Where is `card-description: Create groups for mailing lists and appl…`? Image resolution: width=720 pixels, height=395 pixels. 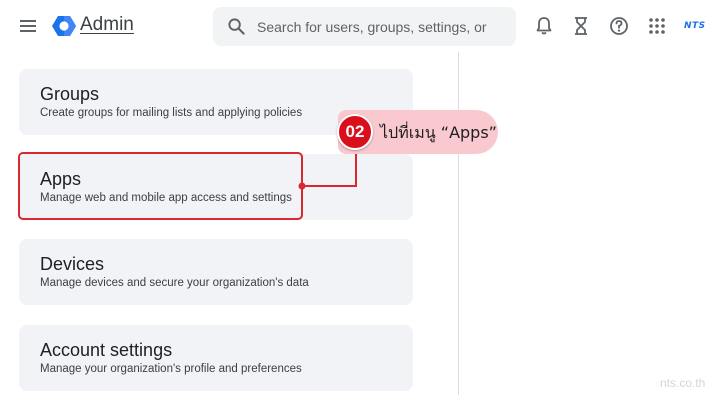
card-description: Create groups for mailing lists and appl… is located at coordinates (171, 113).